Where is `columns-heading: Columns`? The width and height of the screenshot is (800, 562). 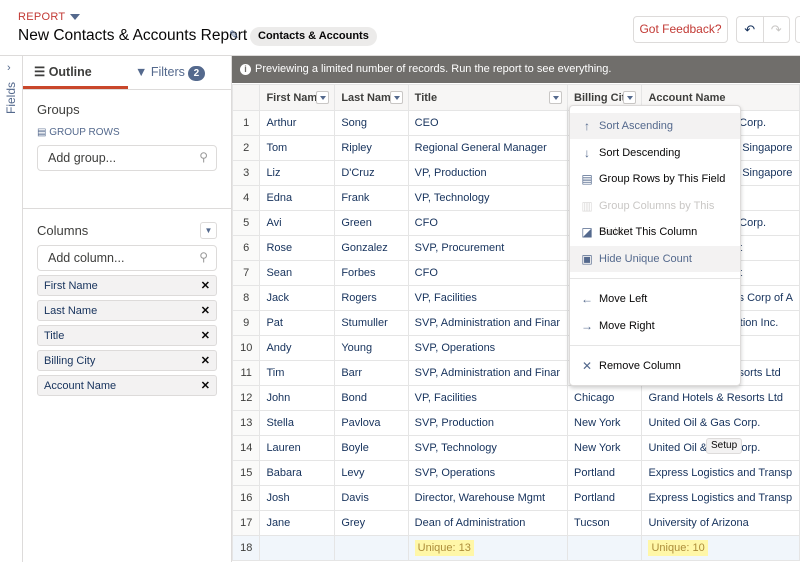
columns-heading: Columns is located at coordinates (63, 230).